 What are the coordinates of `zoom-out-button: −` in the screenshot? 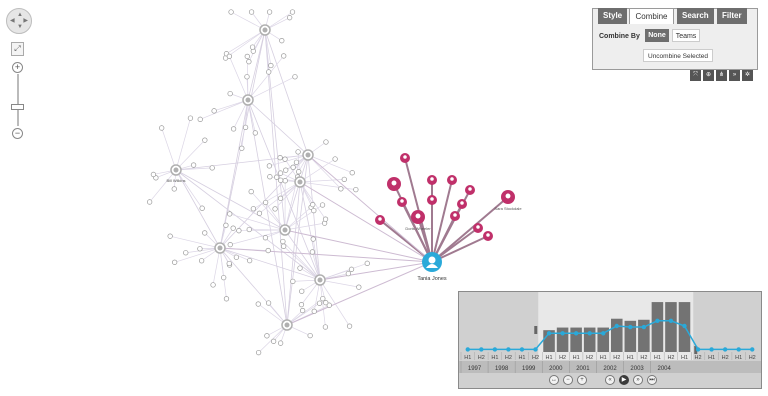 It's located at (17, 133).